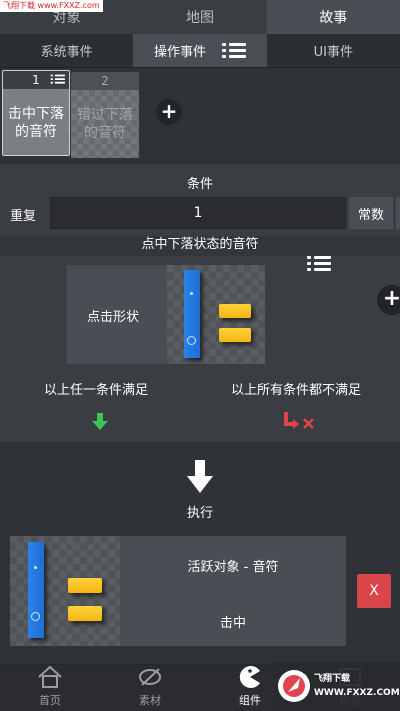  I want to click on event-number: 1, so click(36, 80).